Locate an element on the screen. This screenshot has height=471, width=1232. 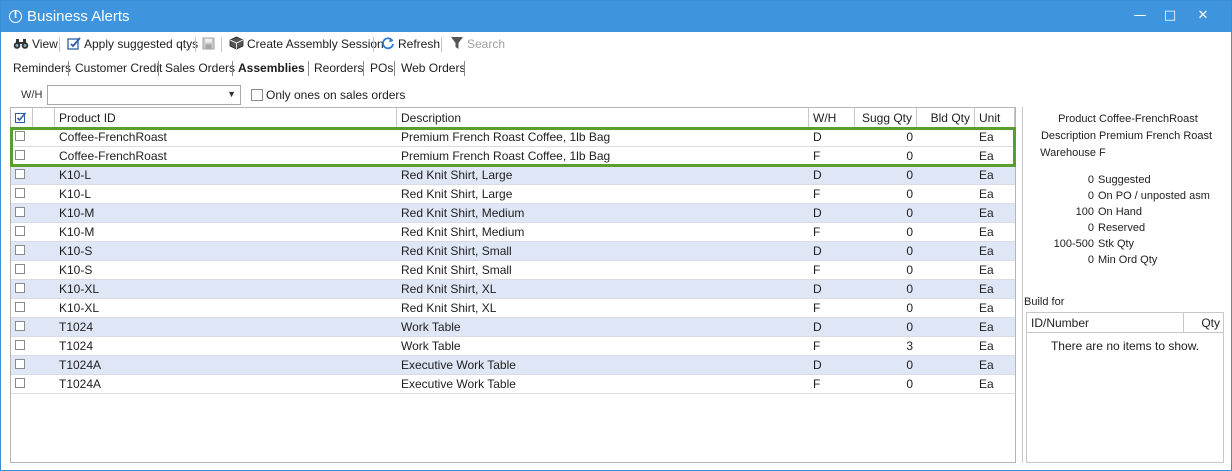
description-cell: Premium French Roast Coffee, 1lb Bag is located at coordinates (506, 137).